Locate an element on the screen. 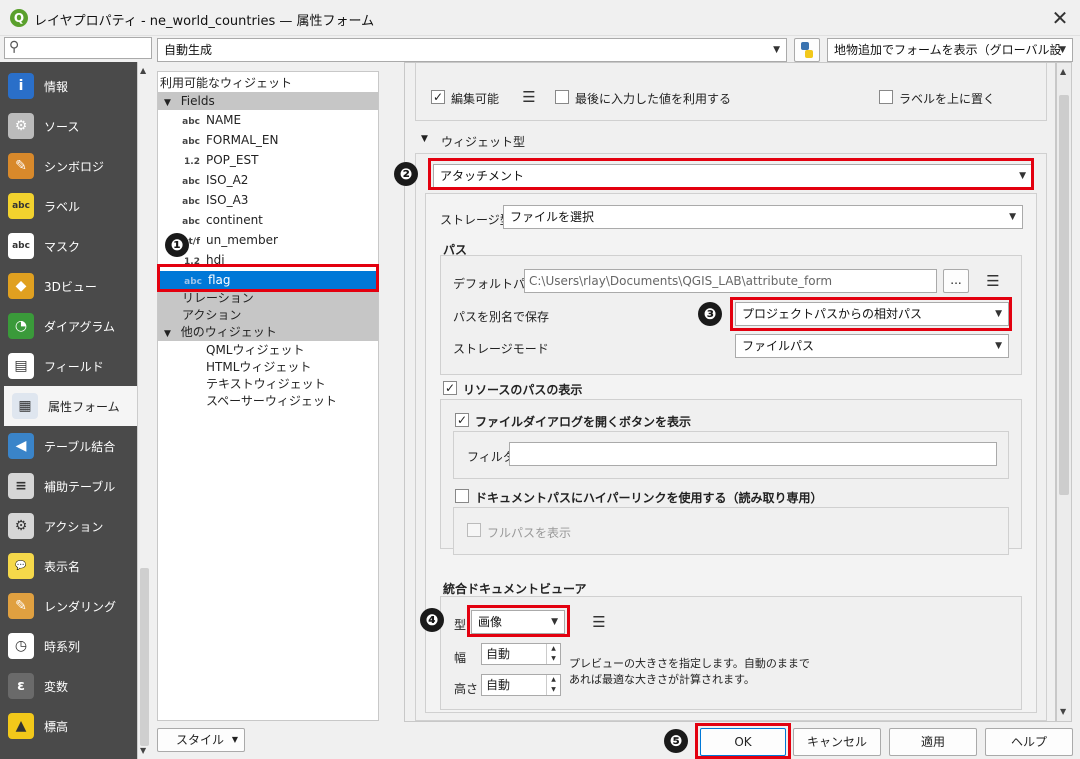  sidebar-item-6: ◔ ダイアグラム is located at coordinates (68, 326).